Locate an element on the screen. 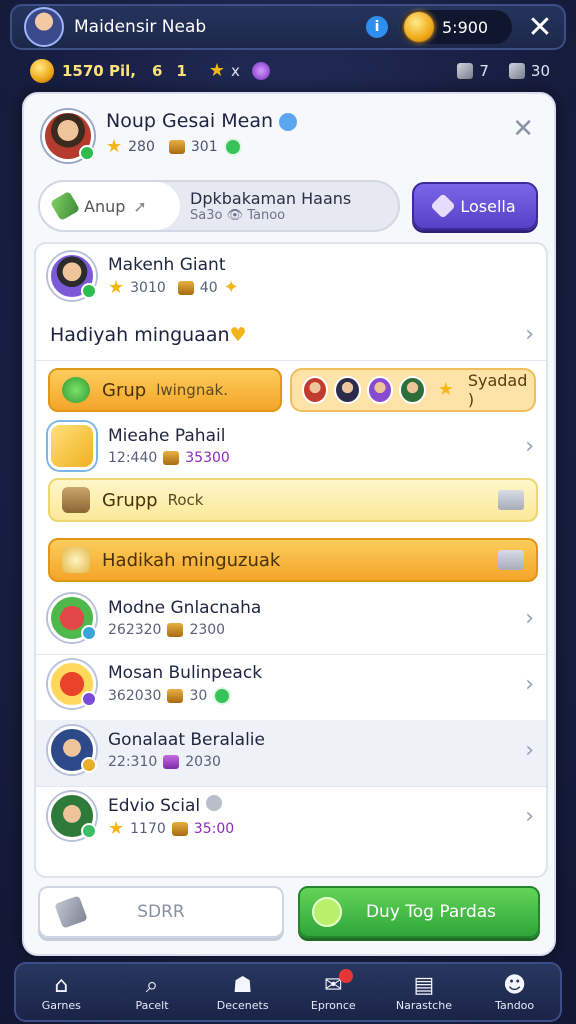  nav-tab-home: ⌂ Garnes is located at coordinates (61, 992).